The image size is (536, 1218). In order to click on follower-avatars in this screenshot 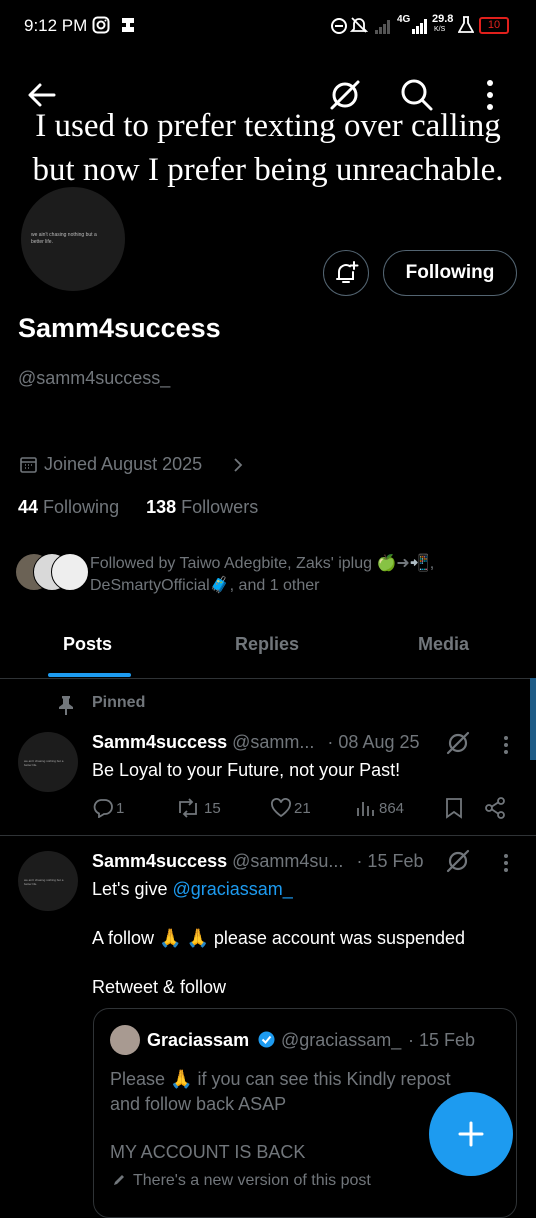, I will do `click(52, 572)`.